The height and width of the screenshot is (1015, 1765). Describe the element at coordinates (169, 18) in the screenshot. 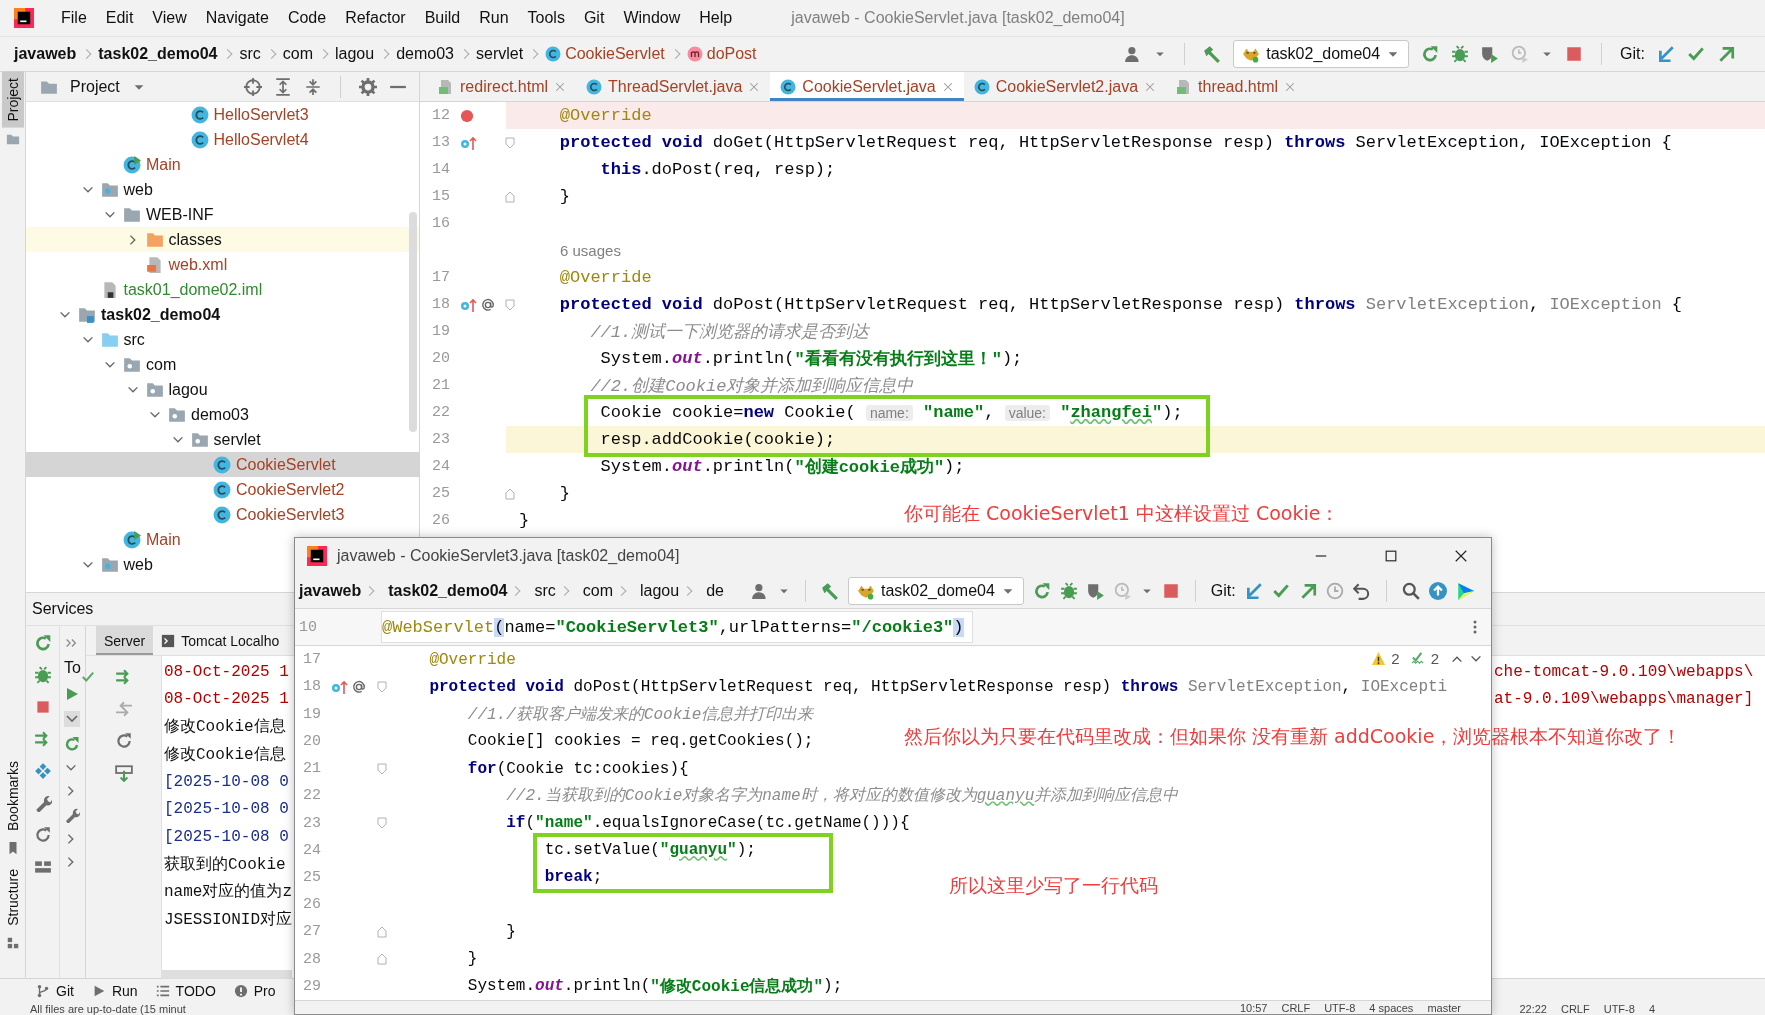

I see `menu-item: View` at that location.